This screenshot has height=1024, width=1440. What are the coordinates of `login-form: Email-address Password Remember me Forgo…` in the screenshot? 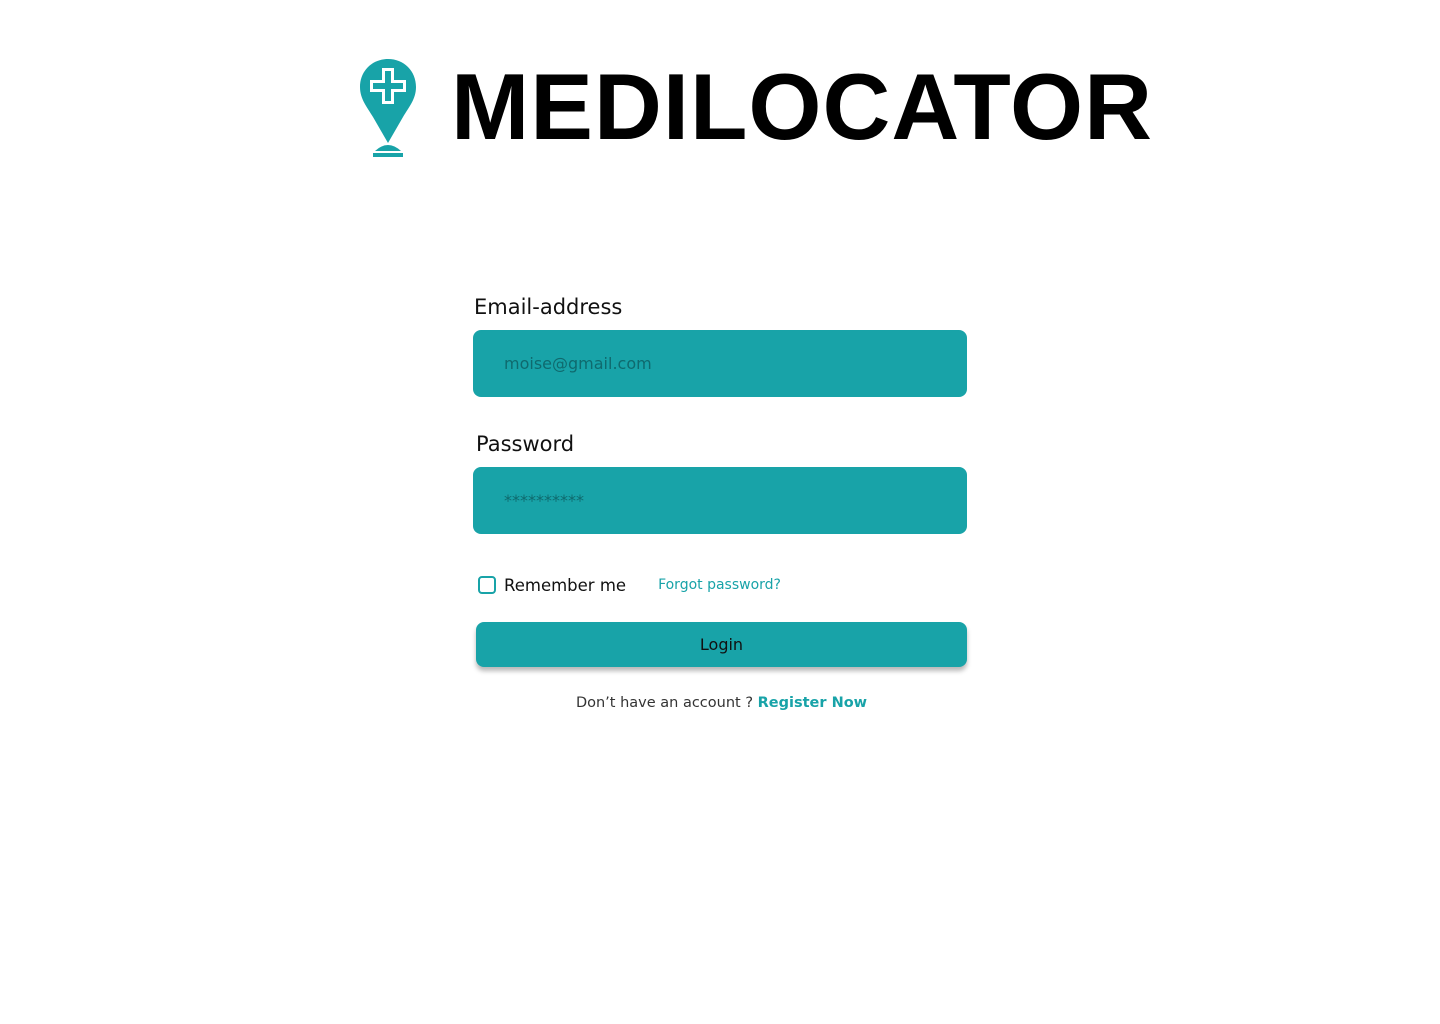 It's located at (720, 501).